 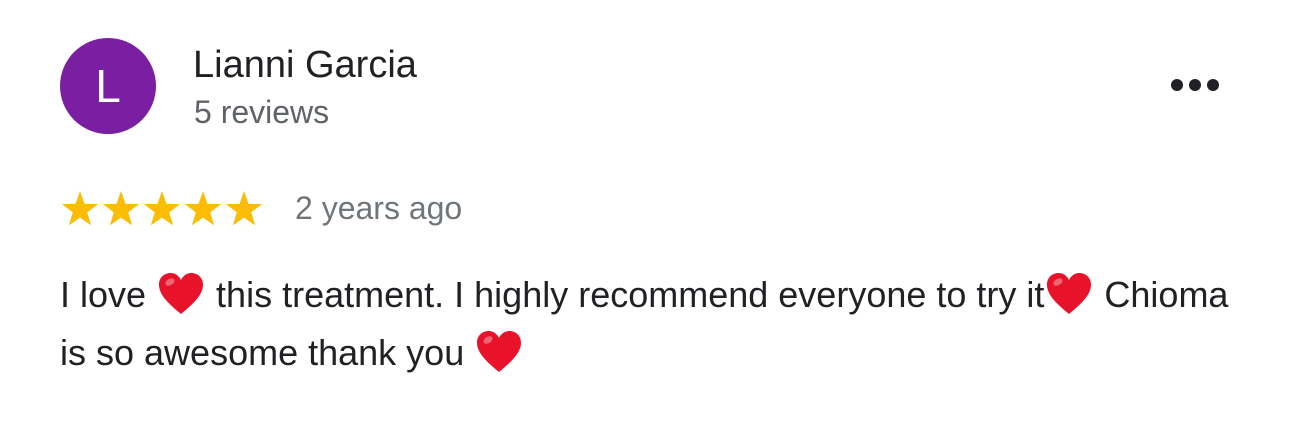 What do you see at coordinates (379, 208) in the screenshot?
I see `review-time: 2 years ago` at bounding box center [379, 208].